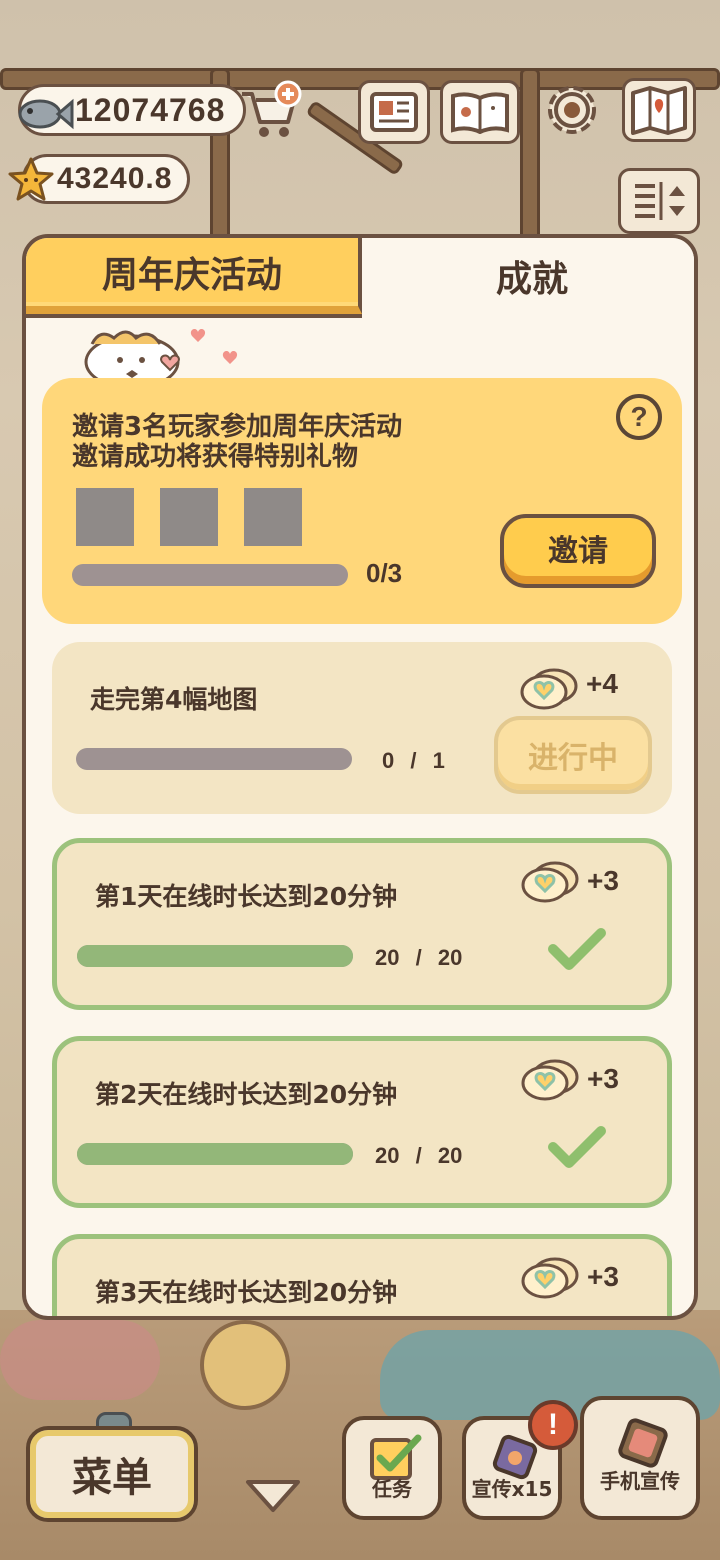 This screenshot has width=720, height=1560. Describe the element at coordinates (602, 683) in the screenshot. I see `task-reward: +4` at that location.